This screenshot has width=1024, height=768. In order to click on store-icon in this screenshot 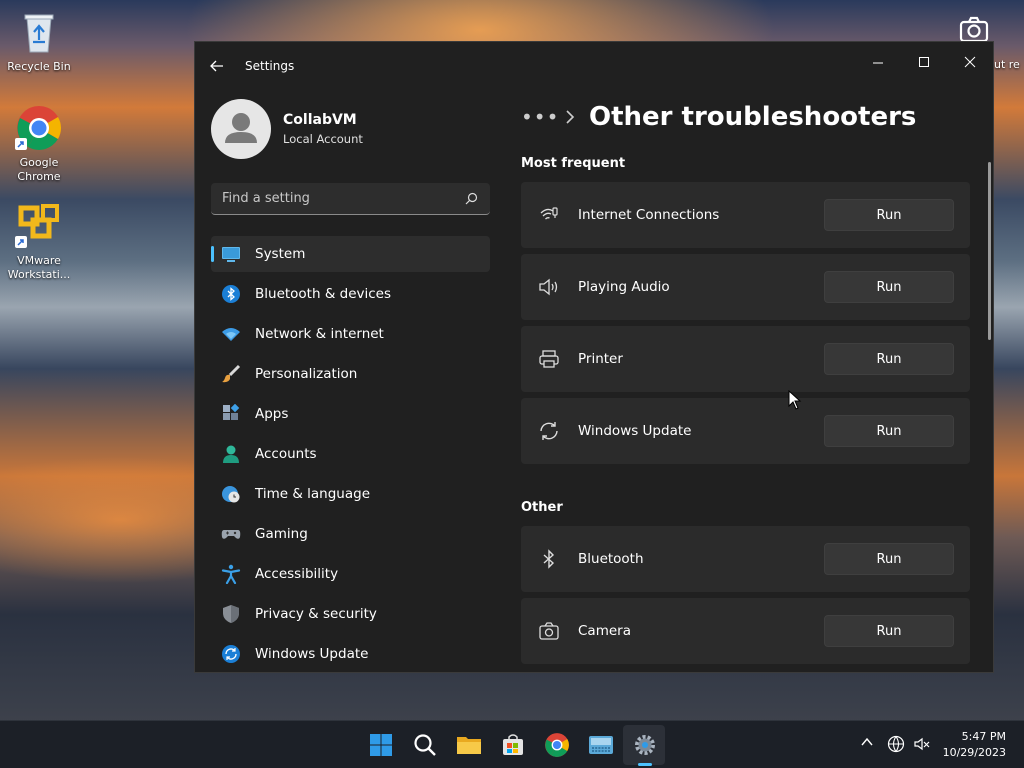, I will do `click(513, 745)`.